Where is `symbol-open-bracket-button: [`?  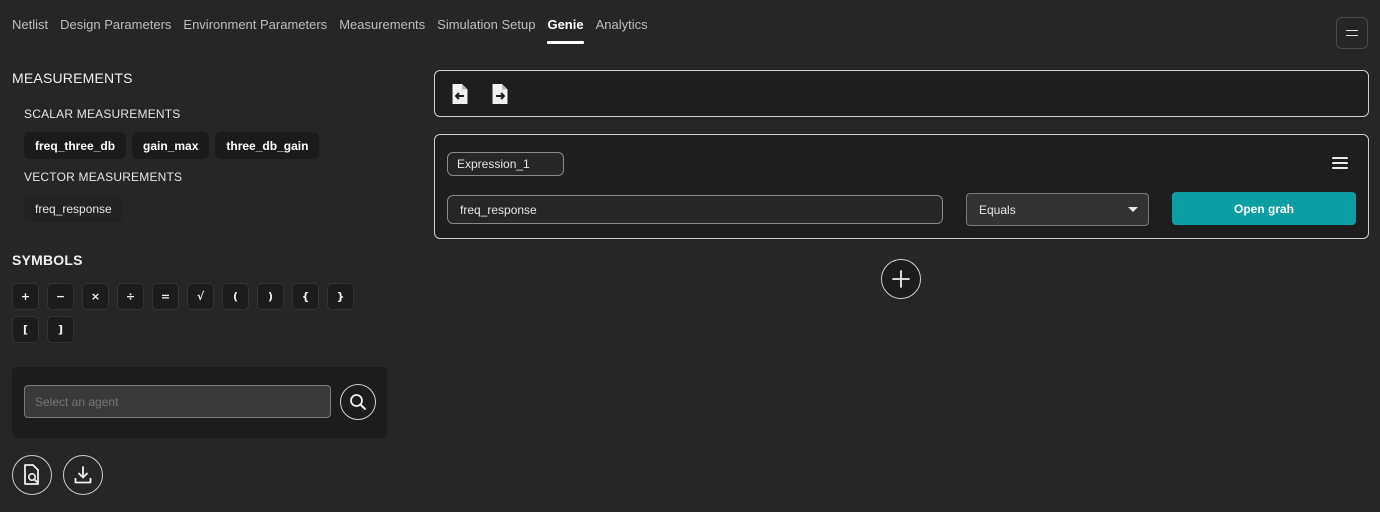 symbol-open-bracket-button: [ is located at coordinates (25, 329).